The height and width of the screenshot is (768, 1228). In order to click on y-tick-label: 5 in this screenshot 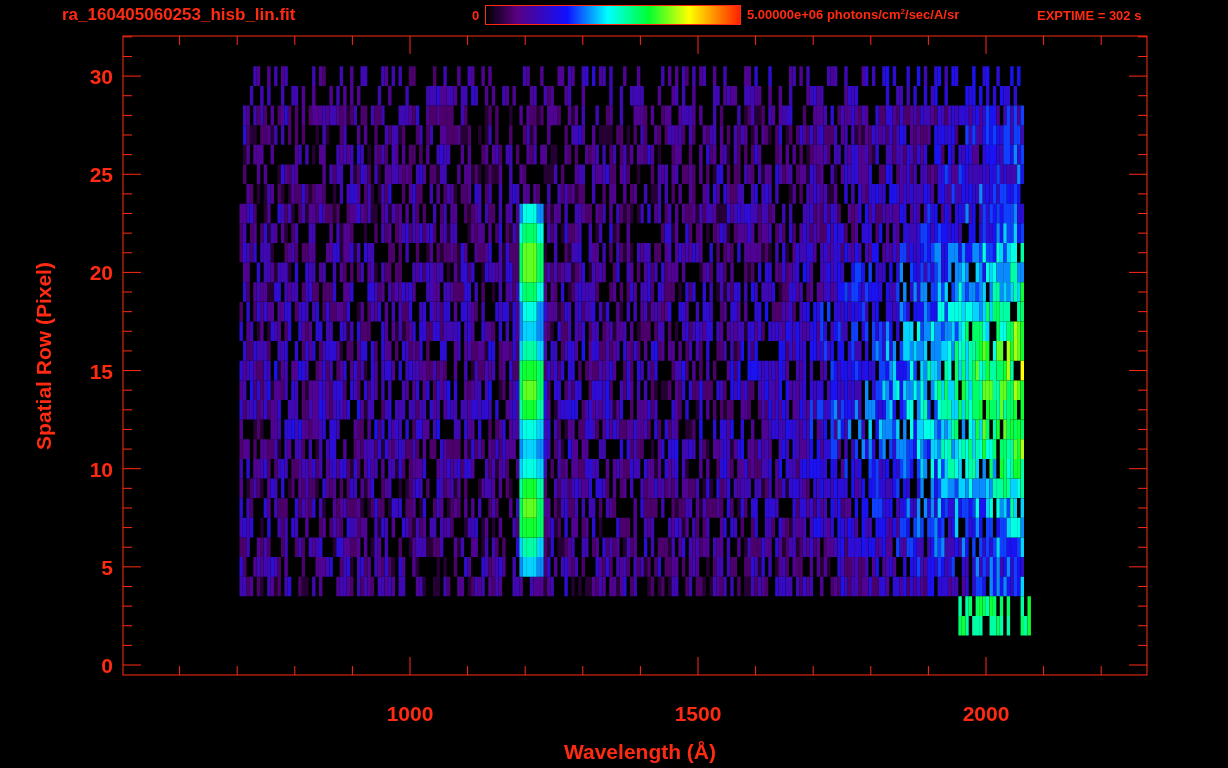, I will do `click(107, 567)`.